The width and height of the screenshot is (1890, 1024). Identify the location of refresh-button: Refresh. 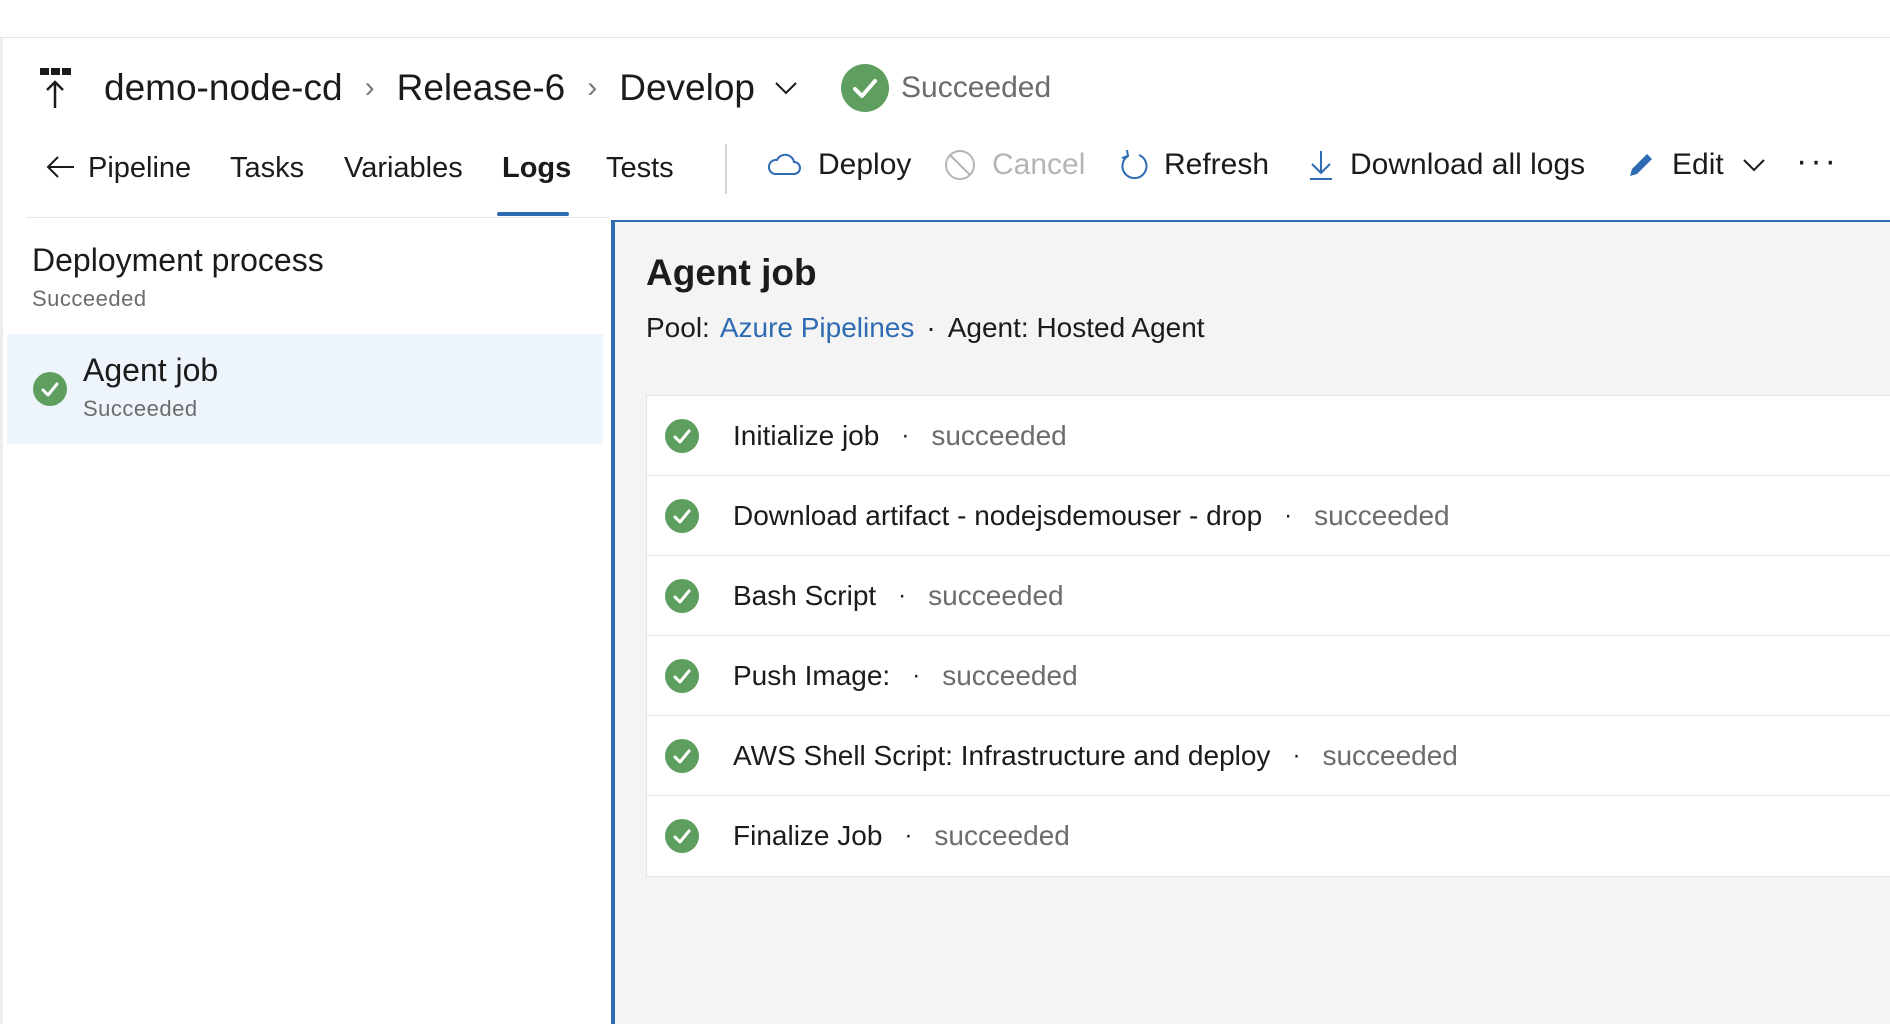
(1193, 165).